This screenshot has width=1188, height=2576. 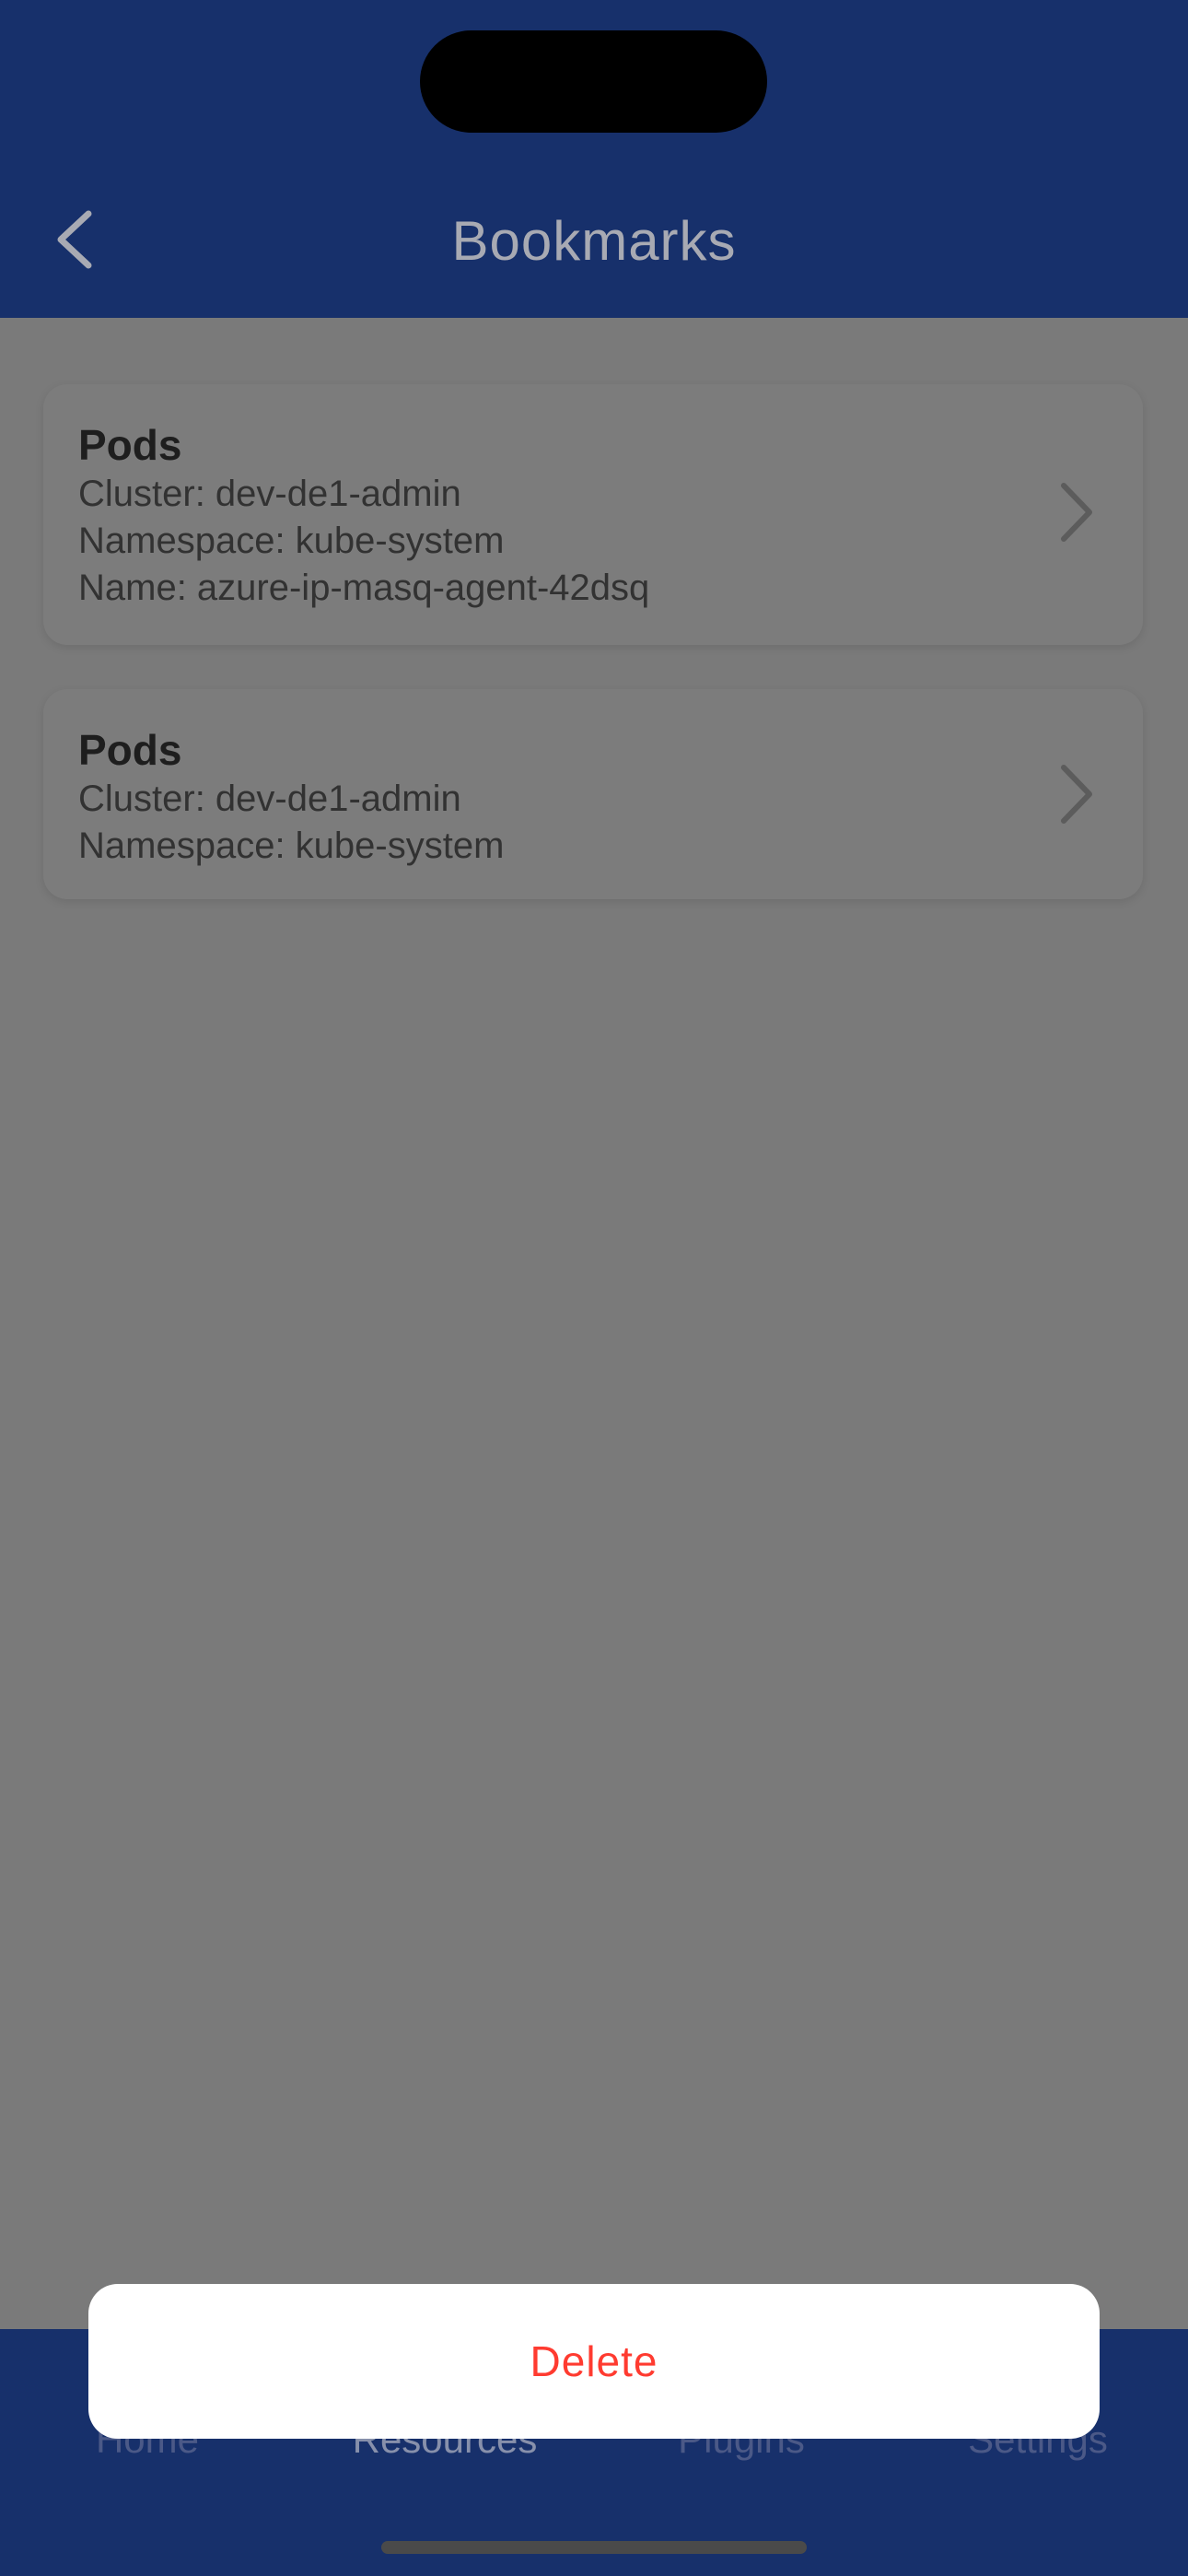 What do you see at coordinates (593, 81) in the screenshot?
I see `dynamic-island` at bounding box center [593, 81].